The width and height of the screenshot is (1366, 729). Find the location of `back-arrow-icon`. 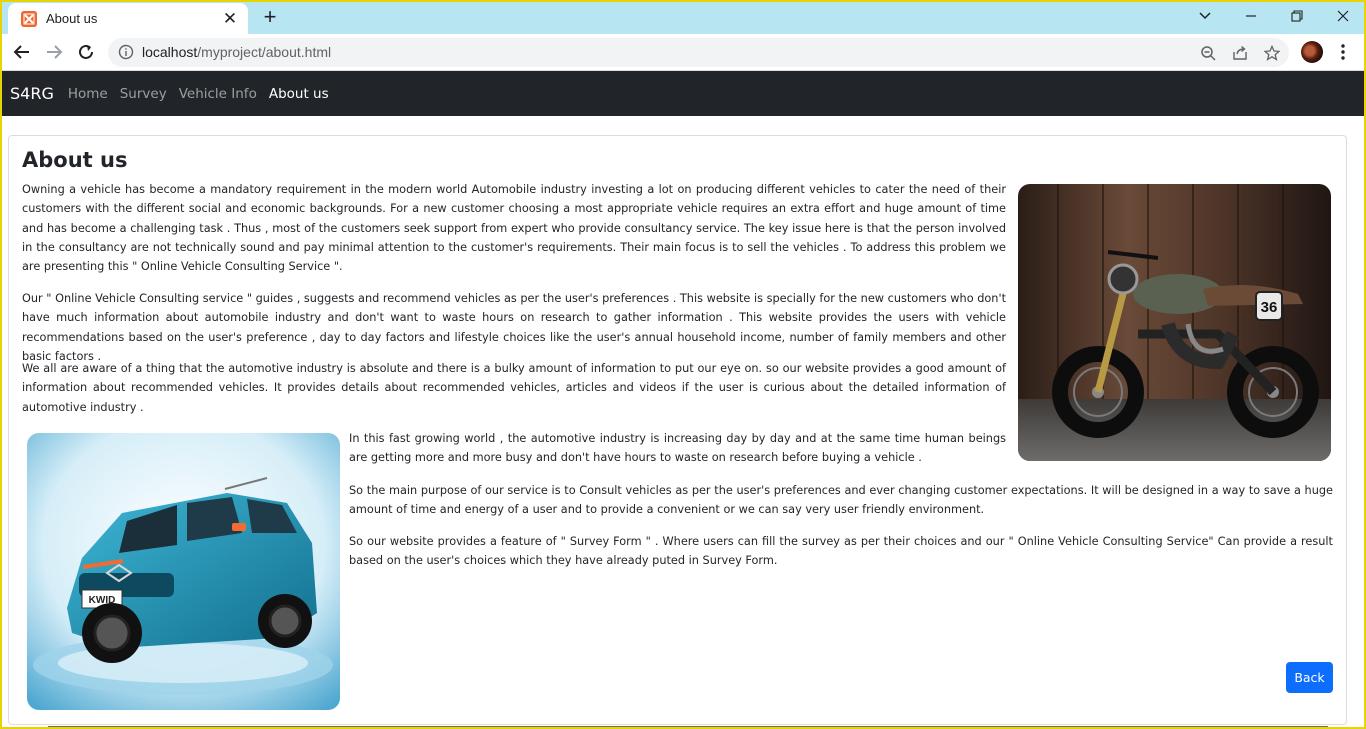

back-arrow-icon is located at coordinates (22, 52).